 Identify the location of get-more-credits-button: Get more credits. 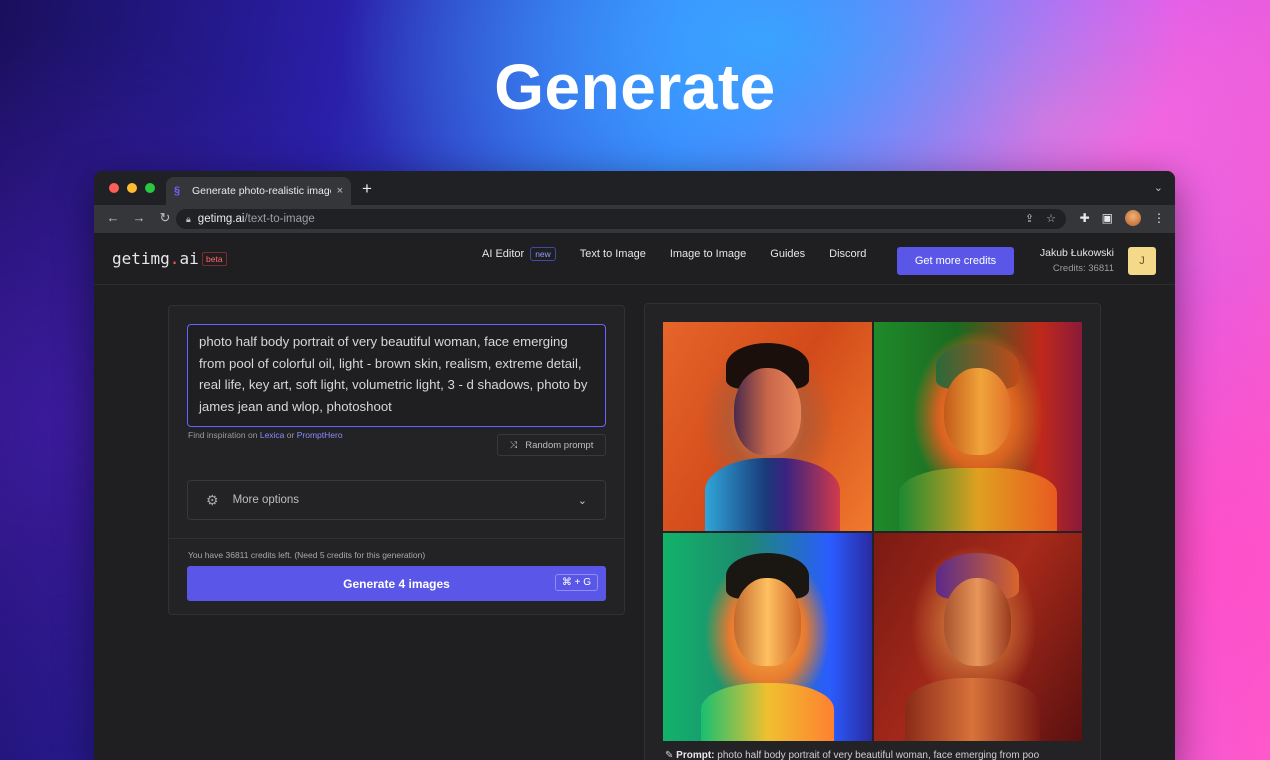
(955, 261).